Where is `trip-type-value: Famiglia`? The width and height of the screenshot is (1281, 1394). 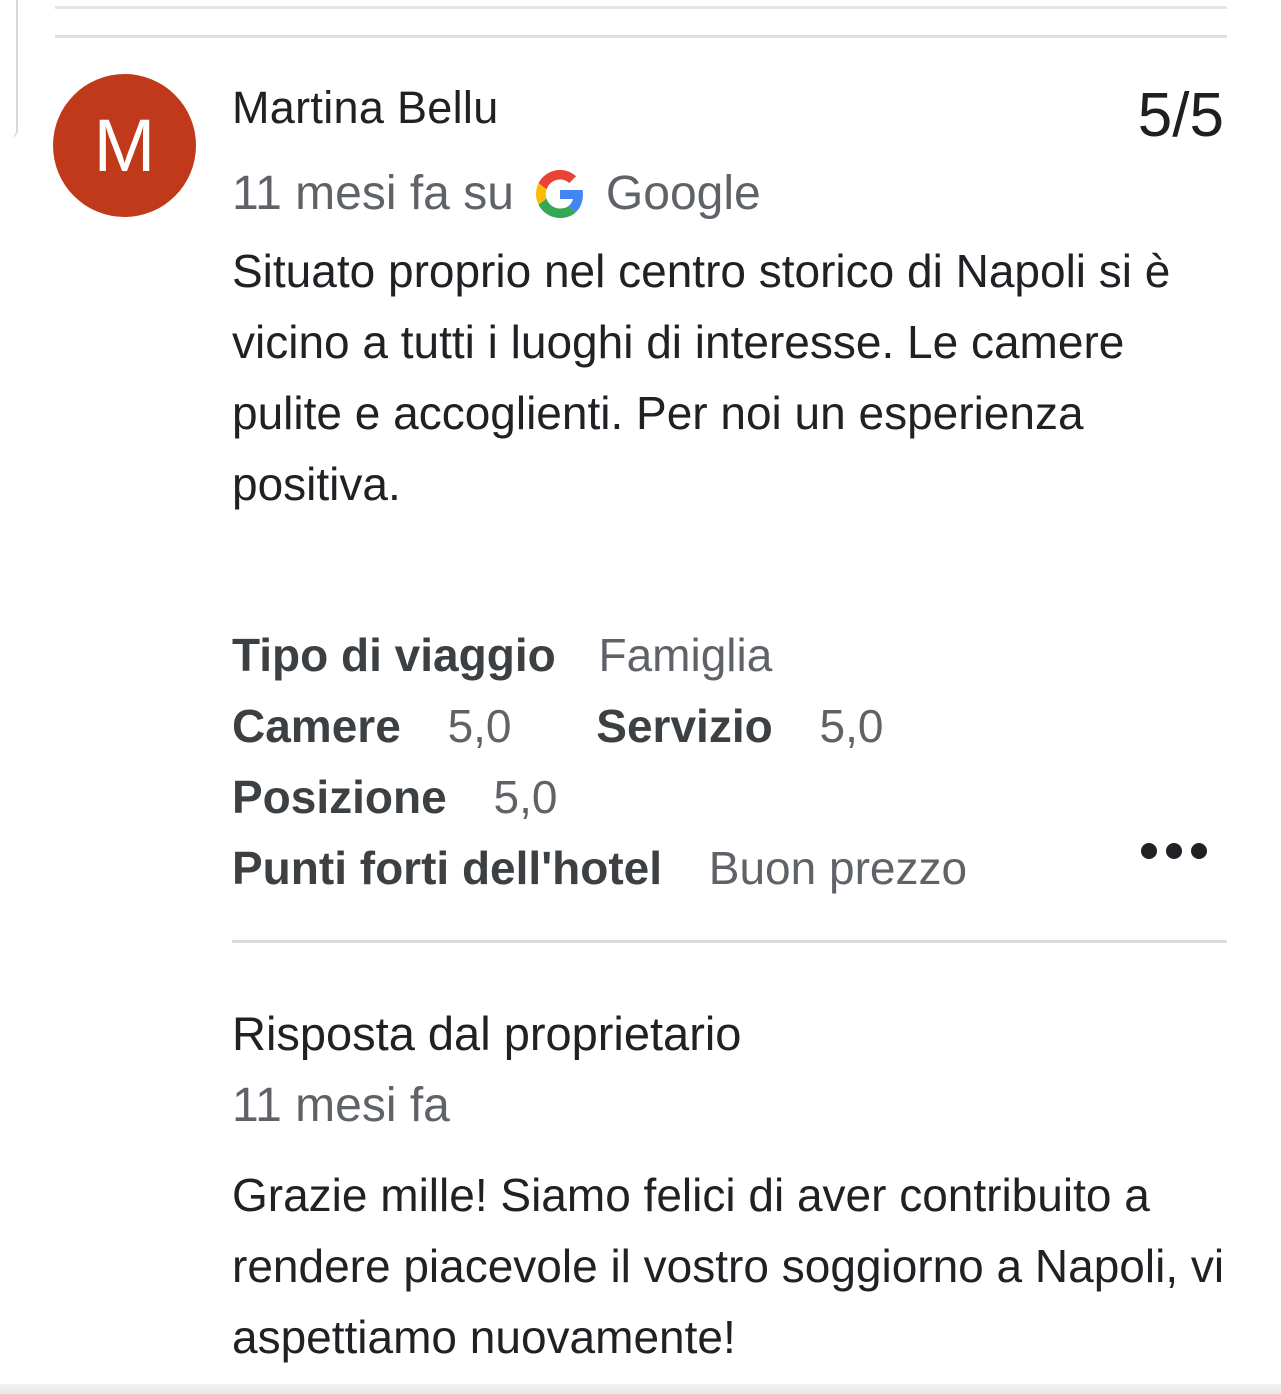 trip-type-value: Famiglia is located at coordinates (685, 655).